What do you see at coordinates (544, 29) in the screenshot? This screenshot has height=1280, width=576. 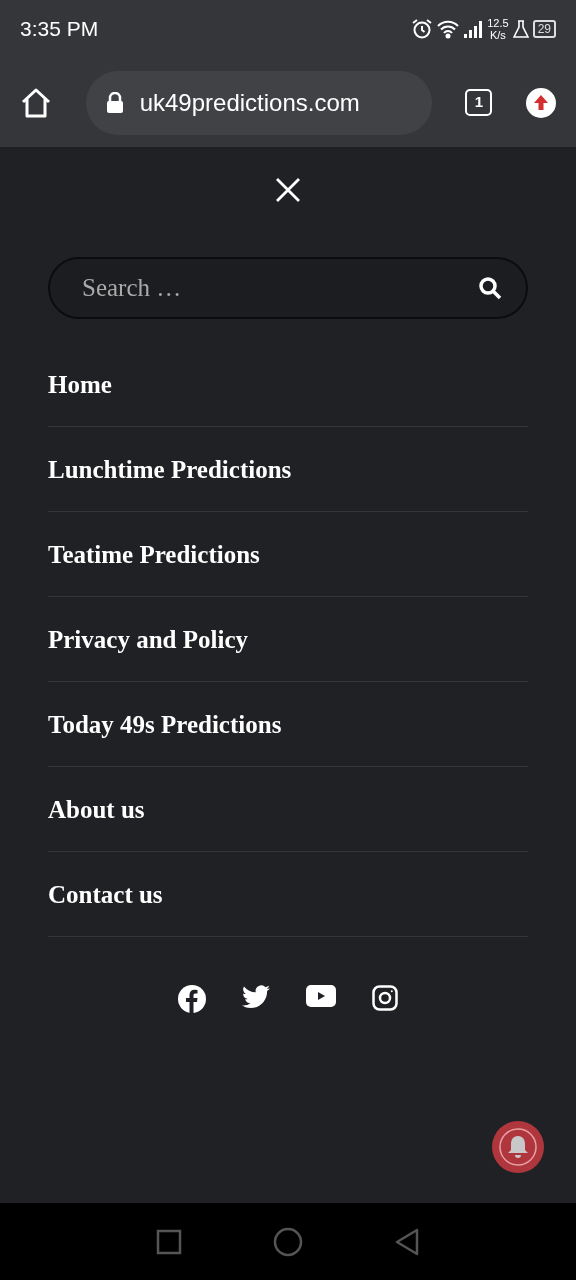 I see `battery-level: 29` at bounding box center [544, 29].